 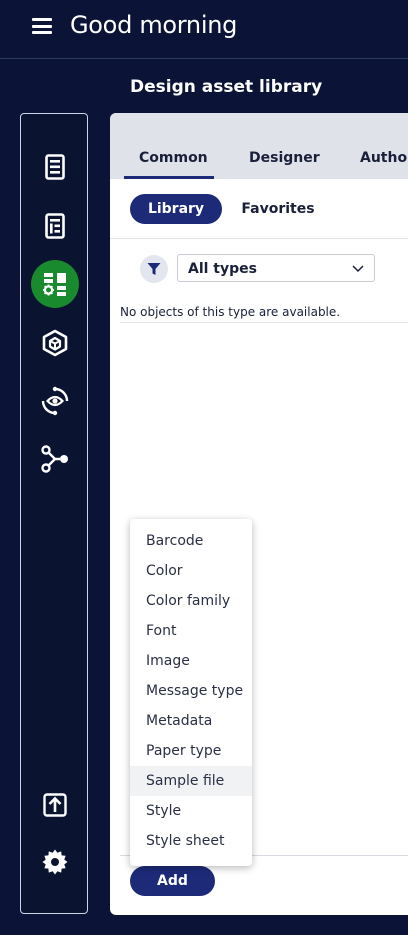 What do you see at coordinates (191, 841) in the screenshot?
I see `menu-item-style-sheet: Style sheet` at bounding box center [191, 841].